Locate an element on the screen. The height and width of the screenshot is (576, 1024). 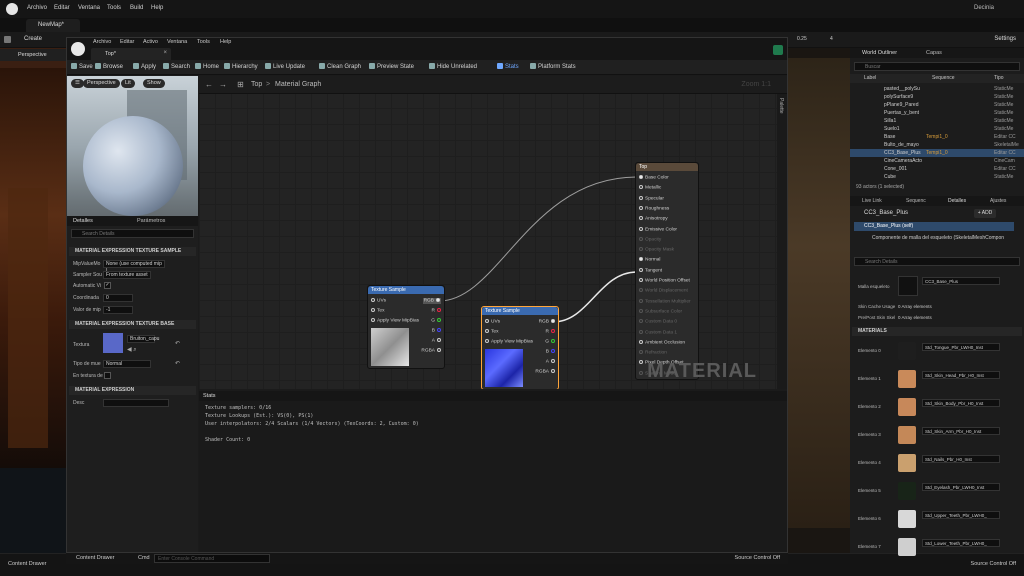
col-sequence: Sequence is located at coordinates (943, 78).